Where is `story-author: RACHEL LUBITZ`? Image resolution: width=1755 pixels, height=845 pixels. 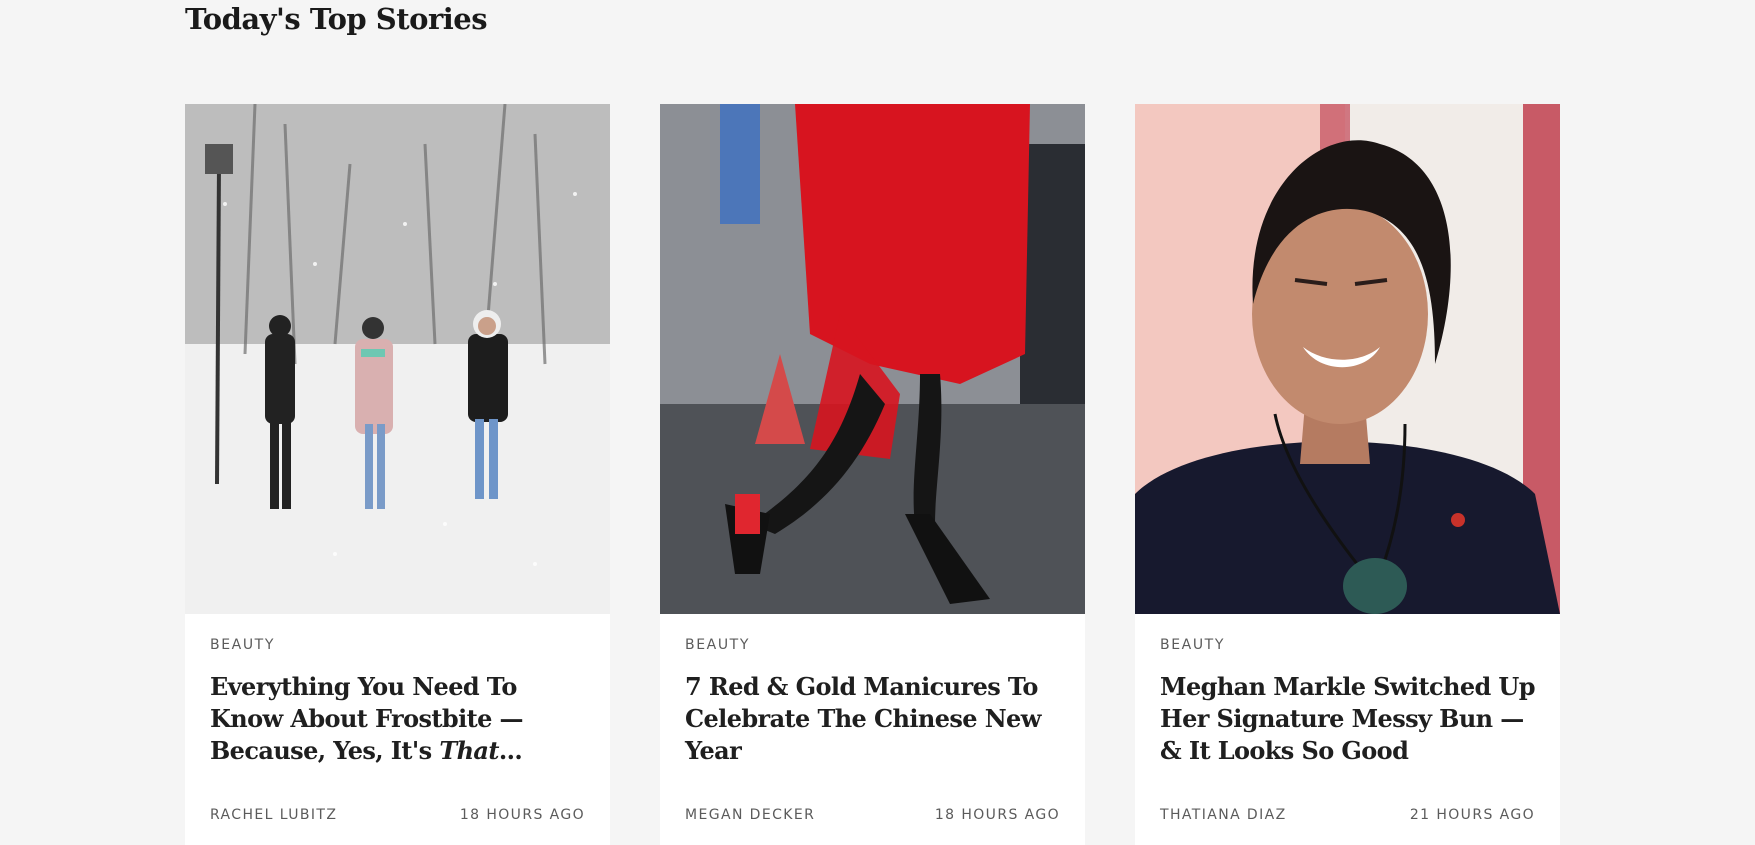 story-author: RACHEL LUBITZ is located at coordinates (273, 815).